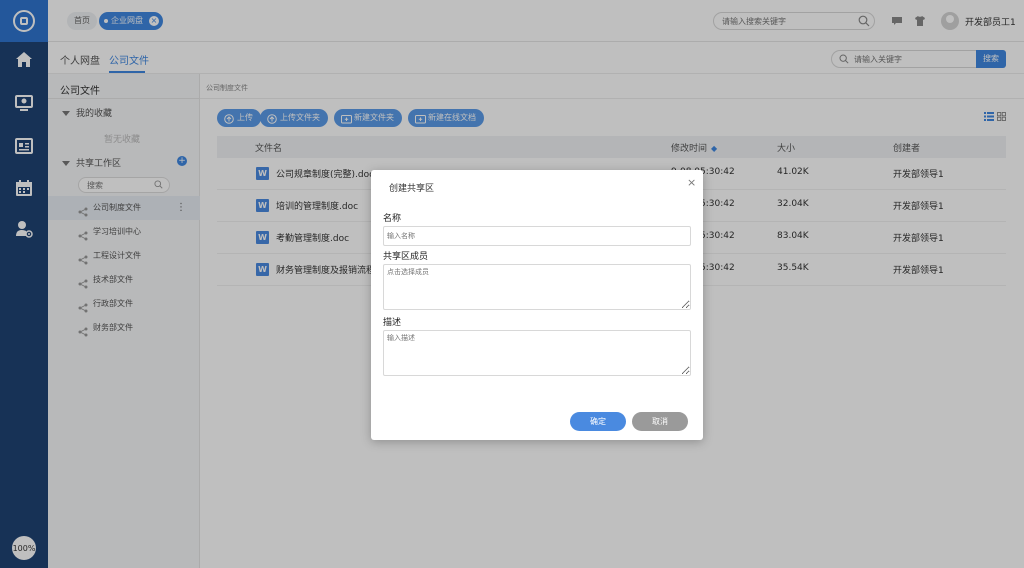 This screenshot has height=568, width=1024. What do you see at coordinates (392, 219) in the screenshot?
I see `name-label: 名称` at bounding box center [392, 219].